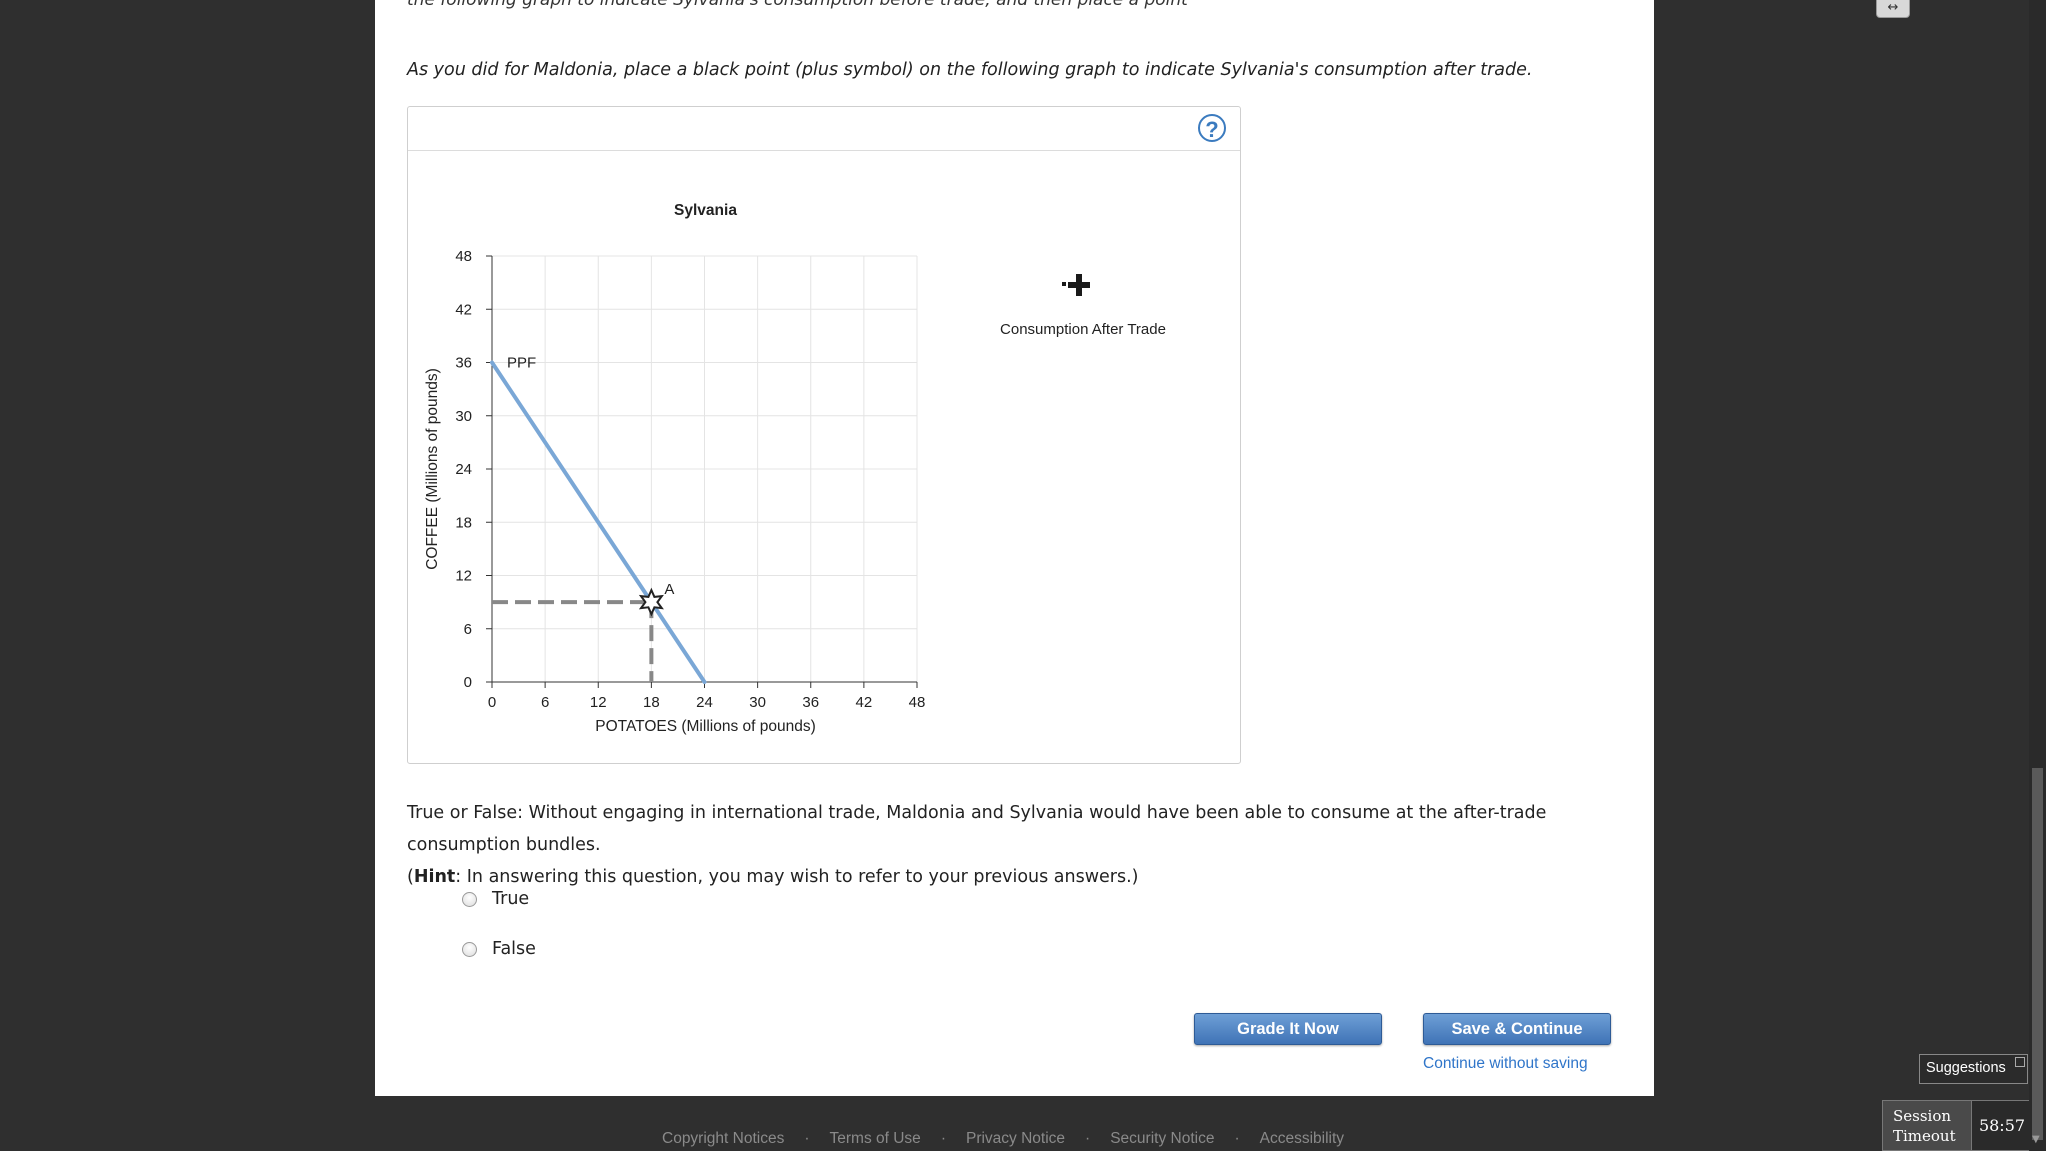 This screenshot has height=1151, width=2046. What do you see at coordinates (1517, 1029) in the screenshot?
I see `save-continue-button: Save & Continue` at bounding box center [1517, 1029].